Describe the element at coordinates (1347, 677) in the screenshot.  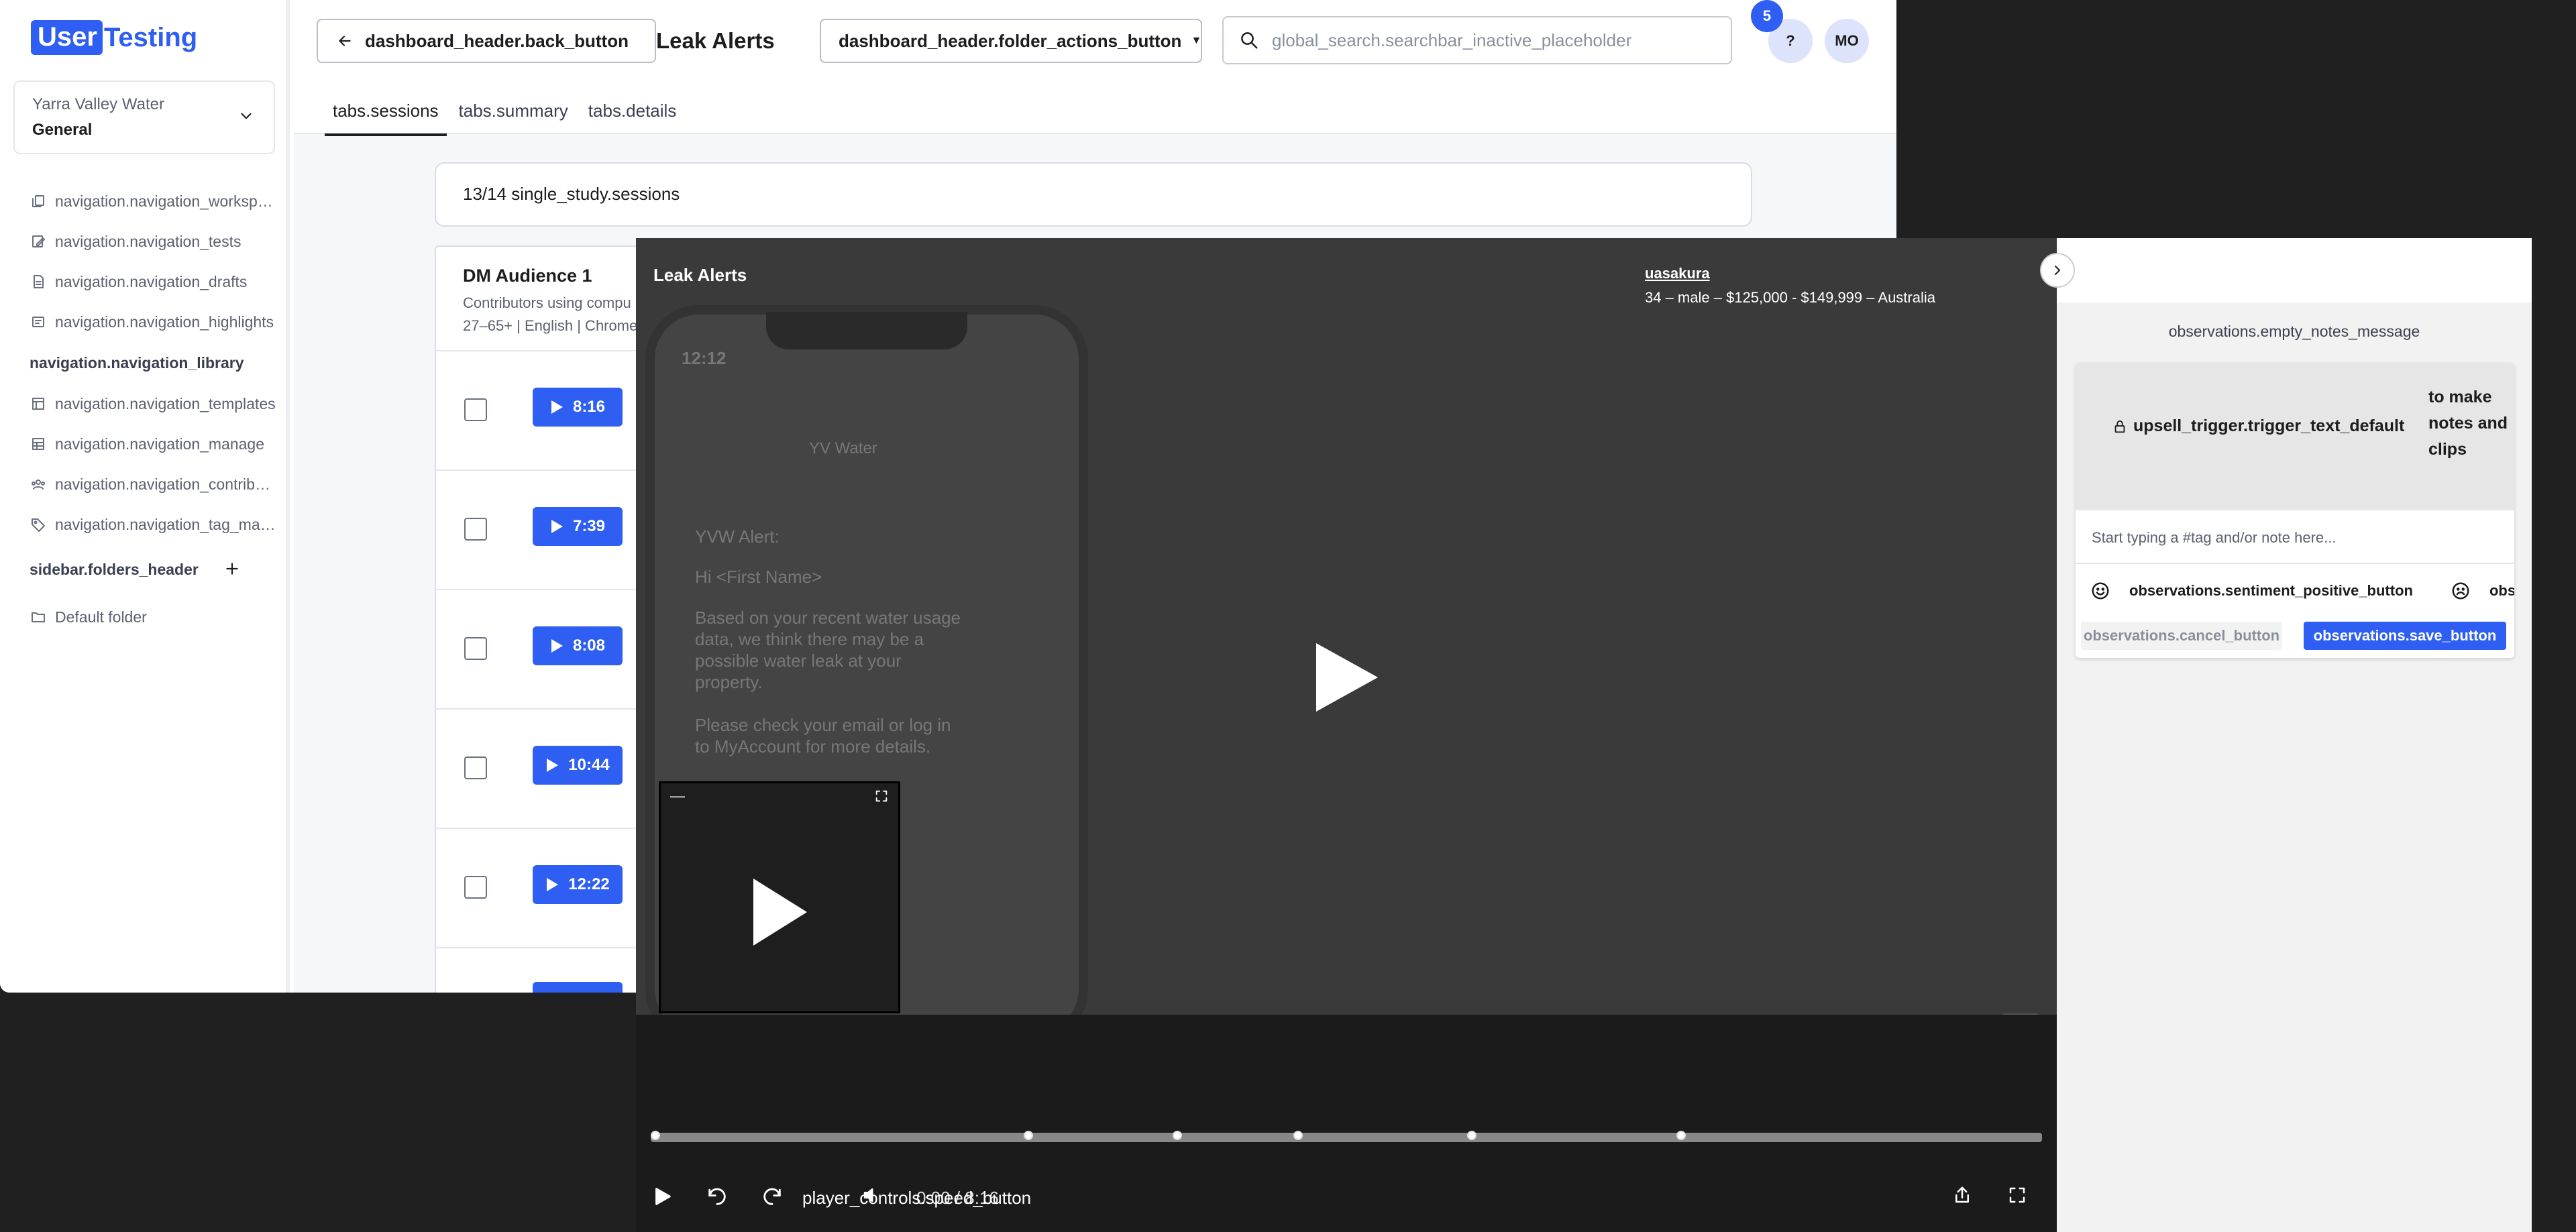
I see `big-play-icon` at that location.